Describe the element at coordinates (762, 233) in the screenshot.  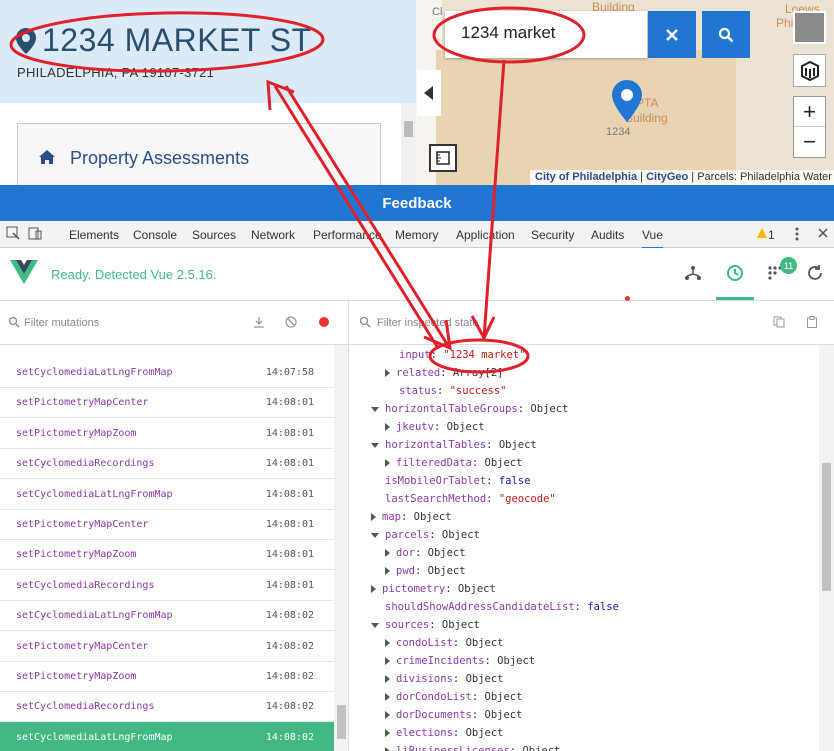
I see `warning-icon` at that location.